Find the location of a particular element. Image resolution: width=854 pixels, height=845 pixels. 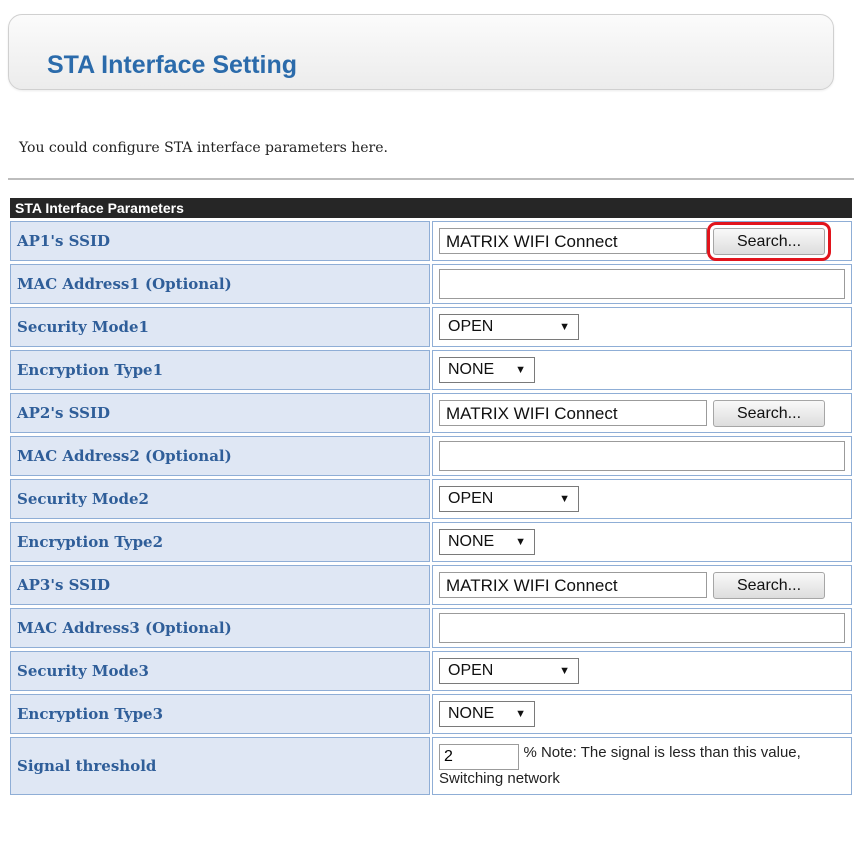

divider is located at coordinates (431, 179).